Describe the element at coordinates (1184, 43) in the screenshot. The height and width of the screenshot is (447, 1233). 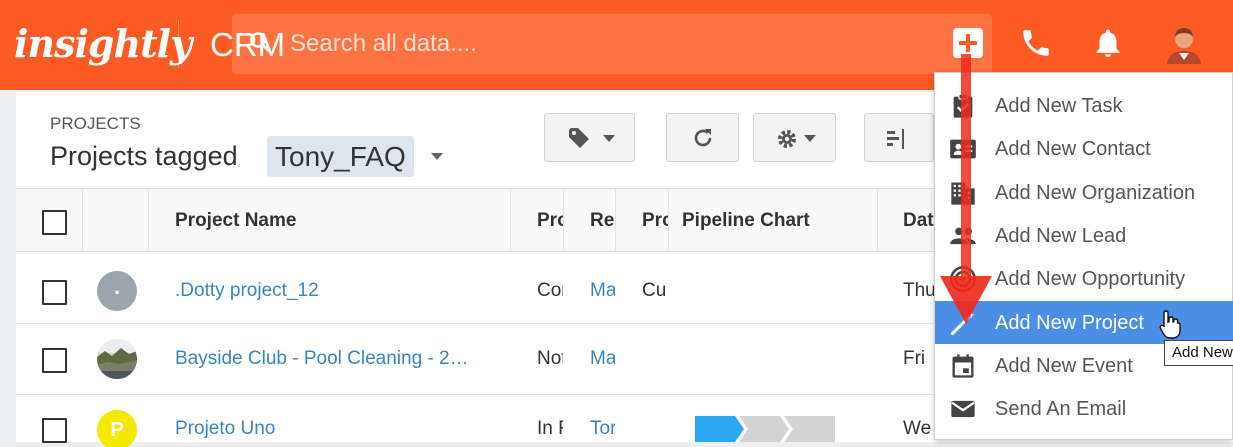
I see `user-avatar` at that location.